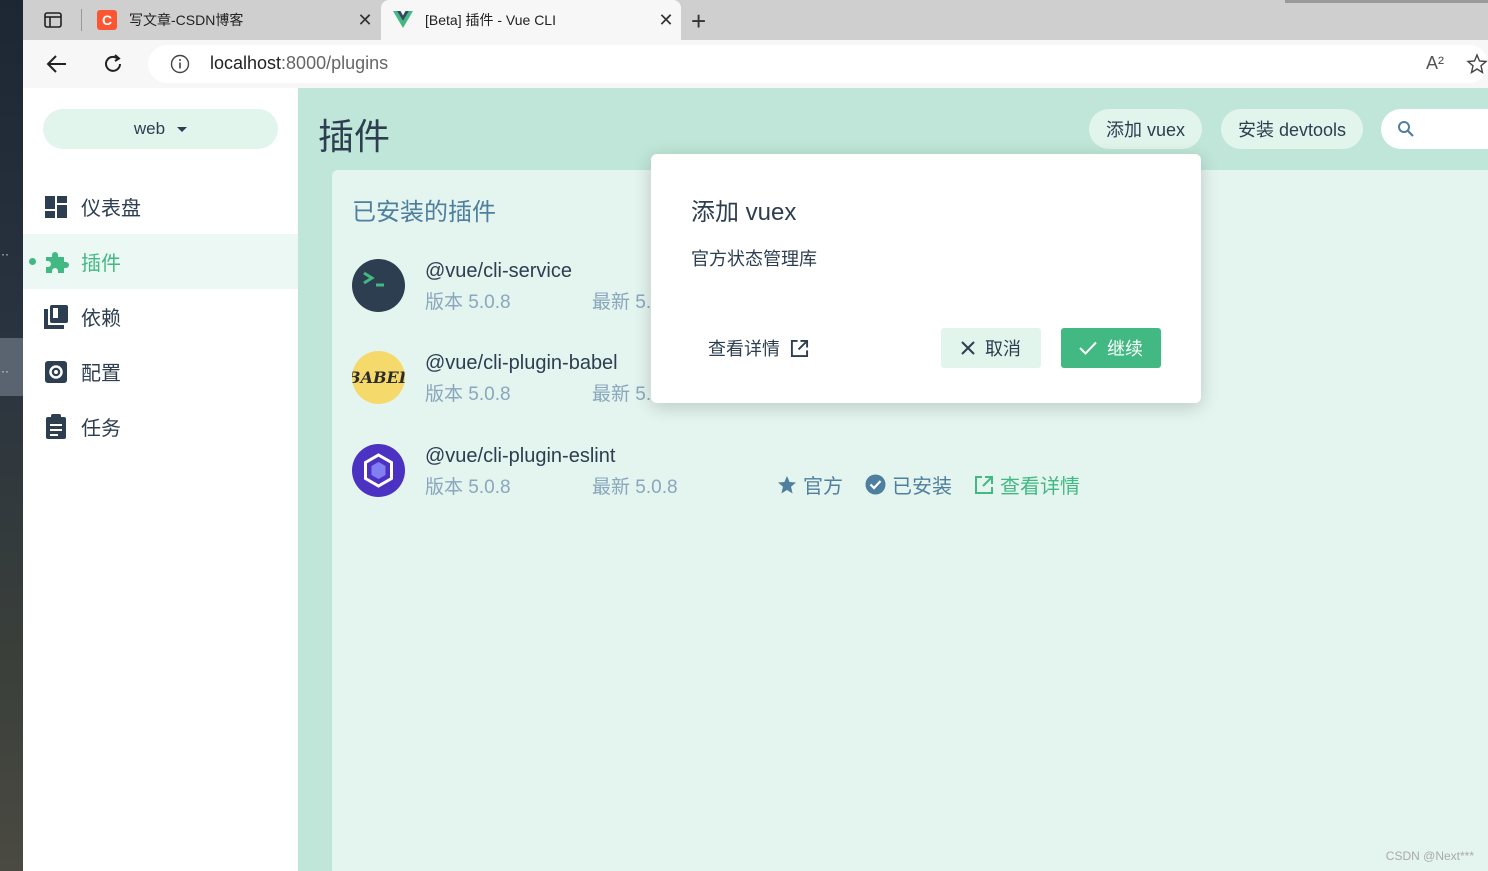 This screenshot has width=1488, height=871. What do you see at coordinates (186, 20) in the screenshot?
I see `tab-title: 写文章-CSDN博客` at bounding box center [186, 20].